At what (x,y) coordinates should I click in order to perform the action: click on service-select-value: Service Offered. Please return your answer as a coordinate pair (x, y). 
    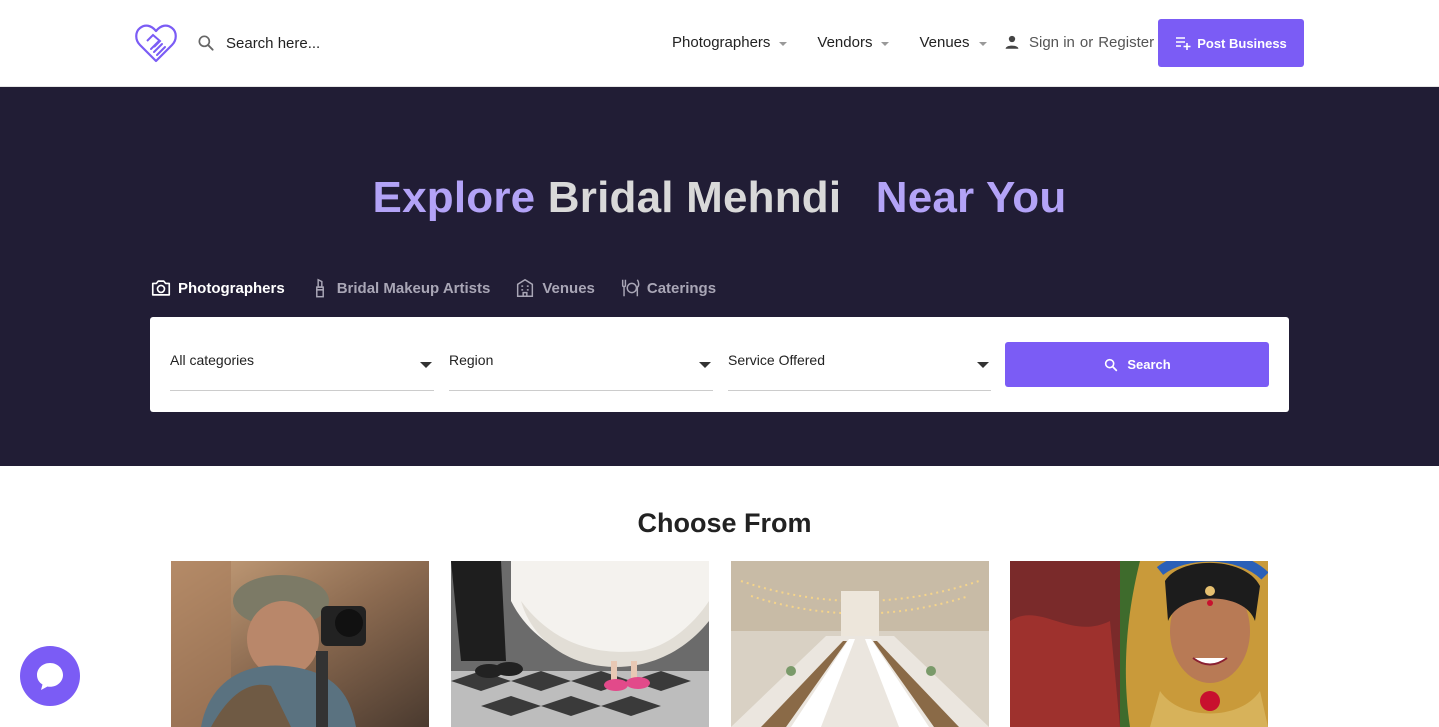
    Looking at the image, I should click on (777, 360).